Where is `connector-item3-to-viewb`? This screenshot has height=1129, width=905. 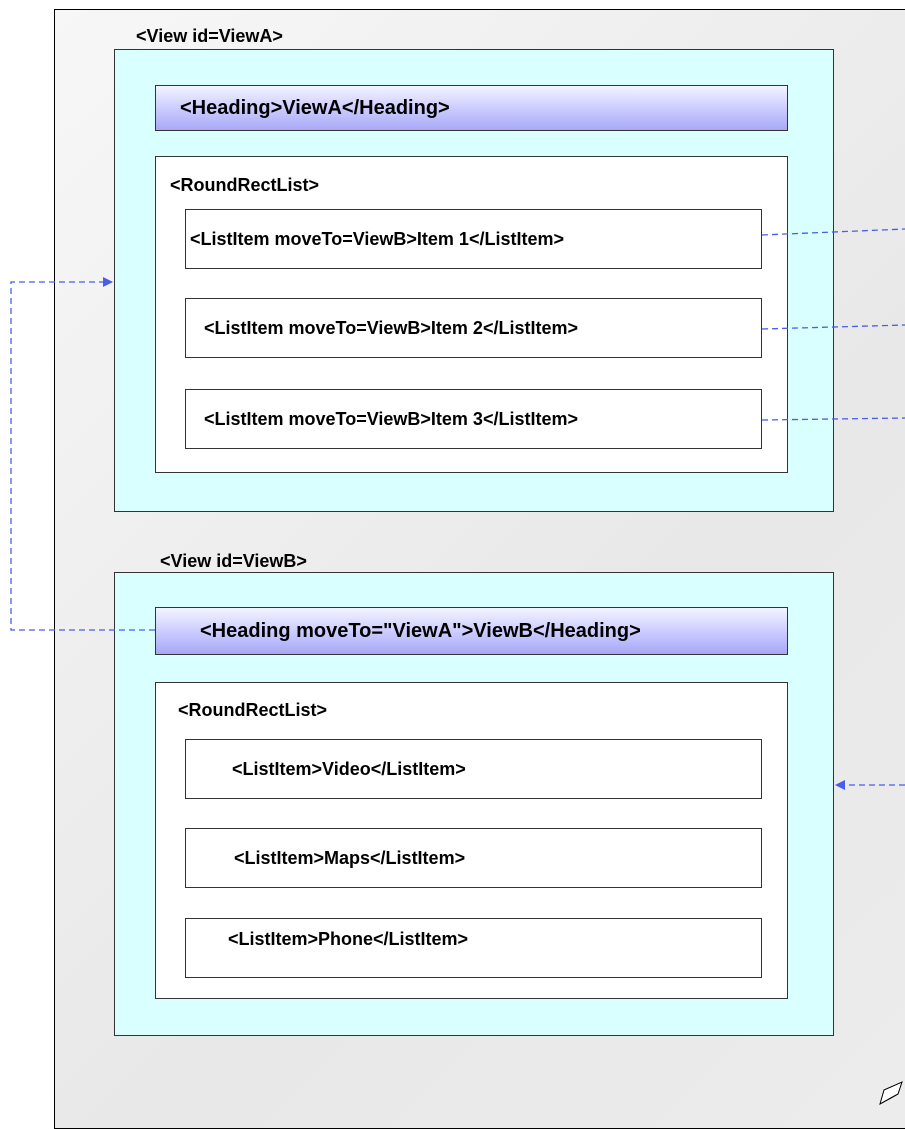
connector-item3-to-viewb is located at coordinates (833, 419).